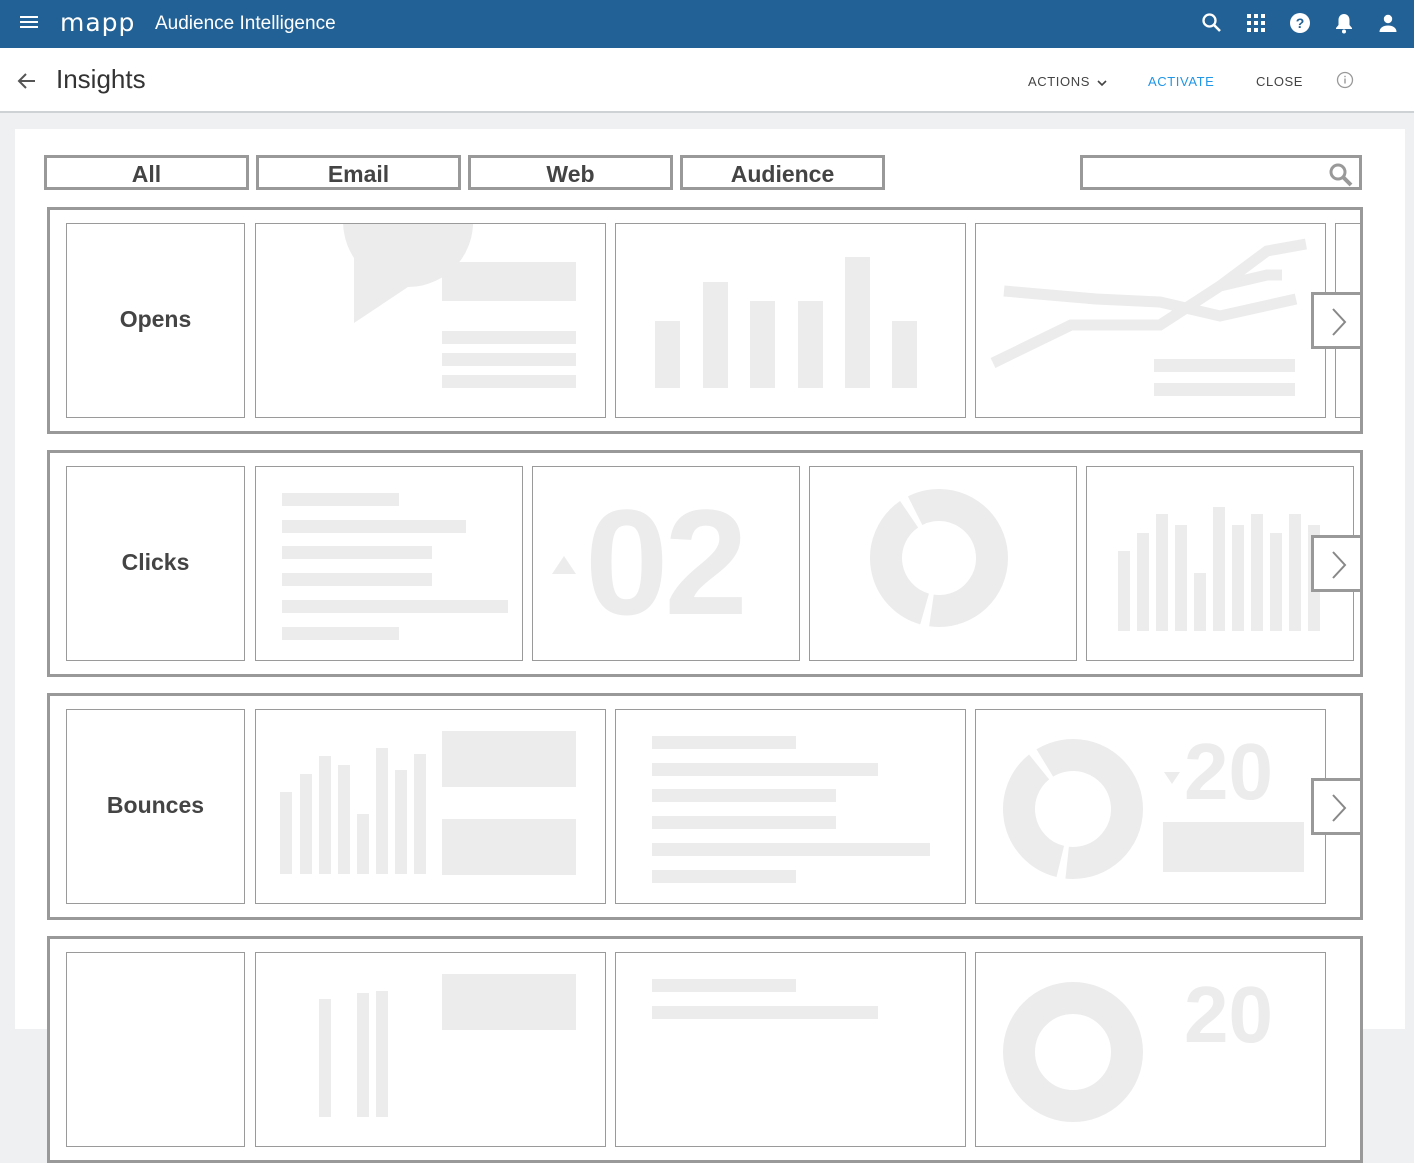 Image resolution: width=1414 pixels, height=1163 pixels. What do you see at coordinates (101, 79) in the screenshot?
I see `page-title: Insights` at bounding box center [101, 79].